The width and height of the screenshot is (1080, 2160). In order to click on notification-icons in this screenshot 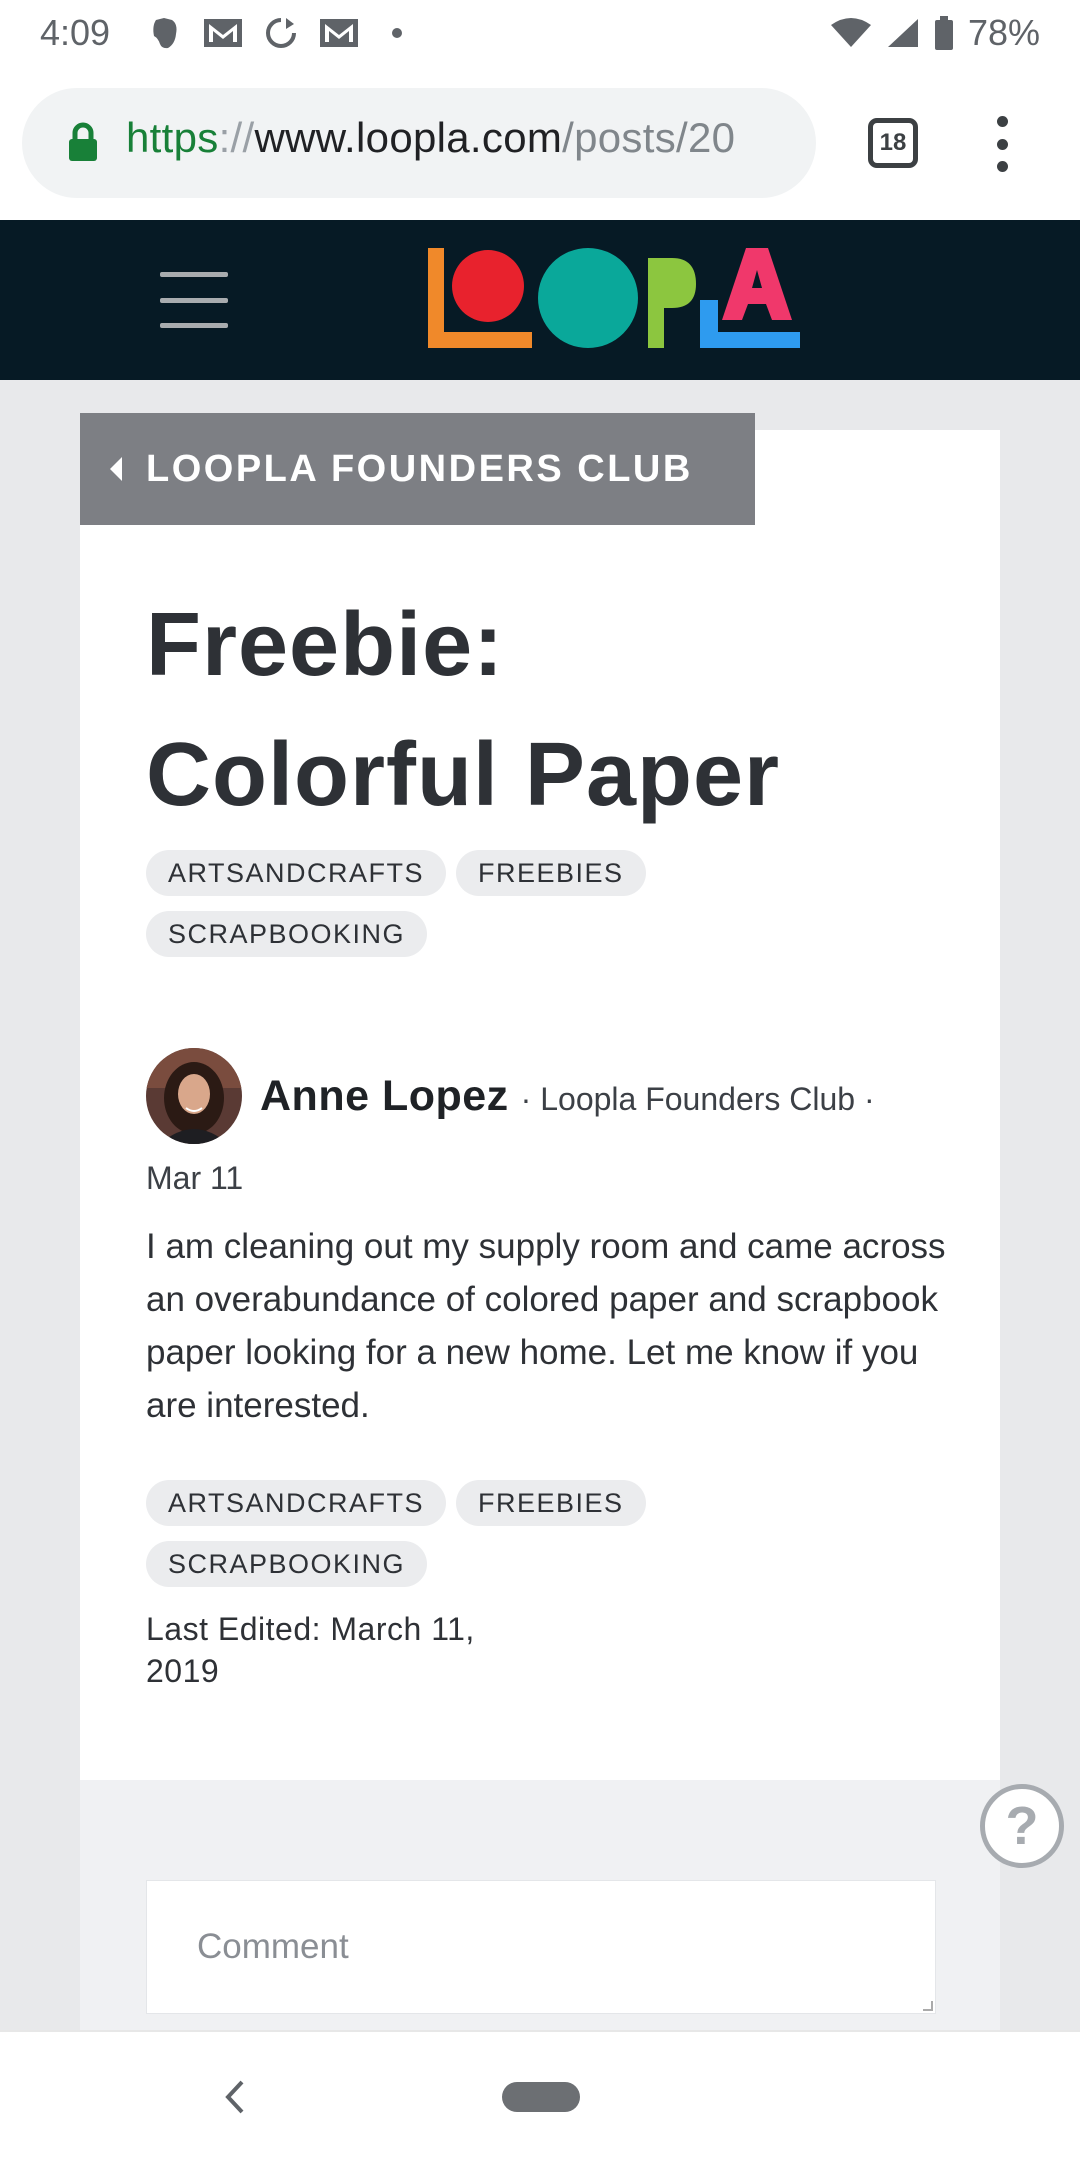, I will do `click(281, 33)`.